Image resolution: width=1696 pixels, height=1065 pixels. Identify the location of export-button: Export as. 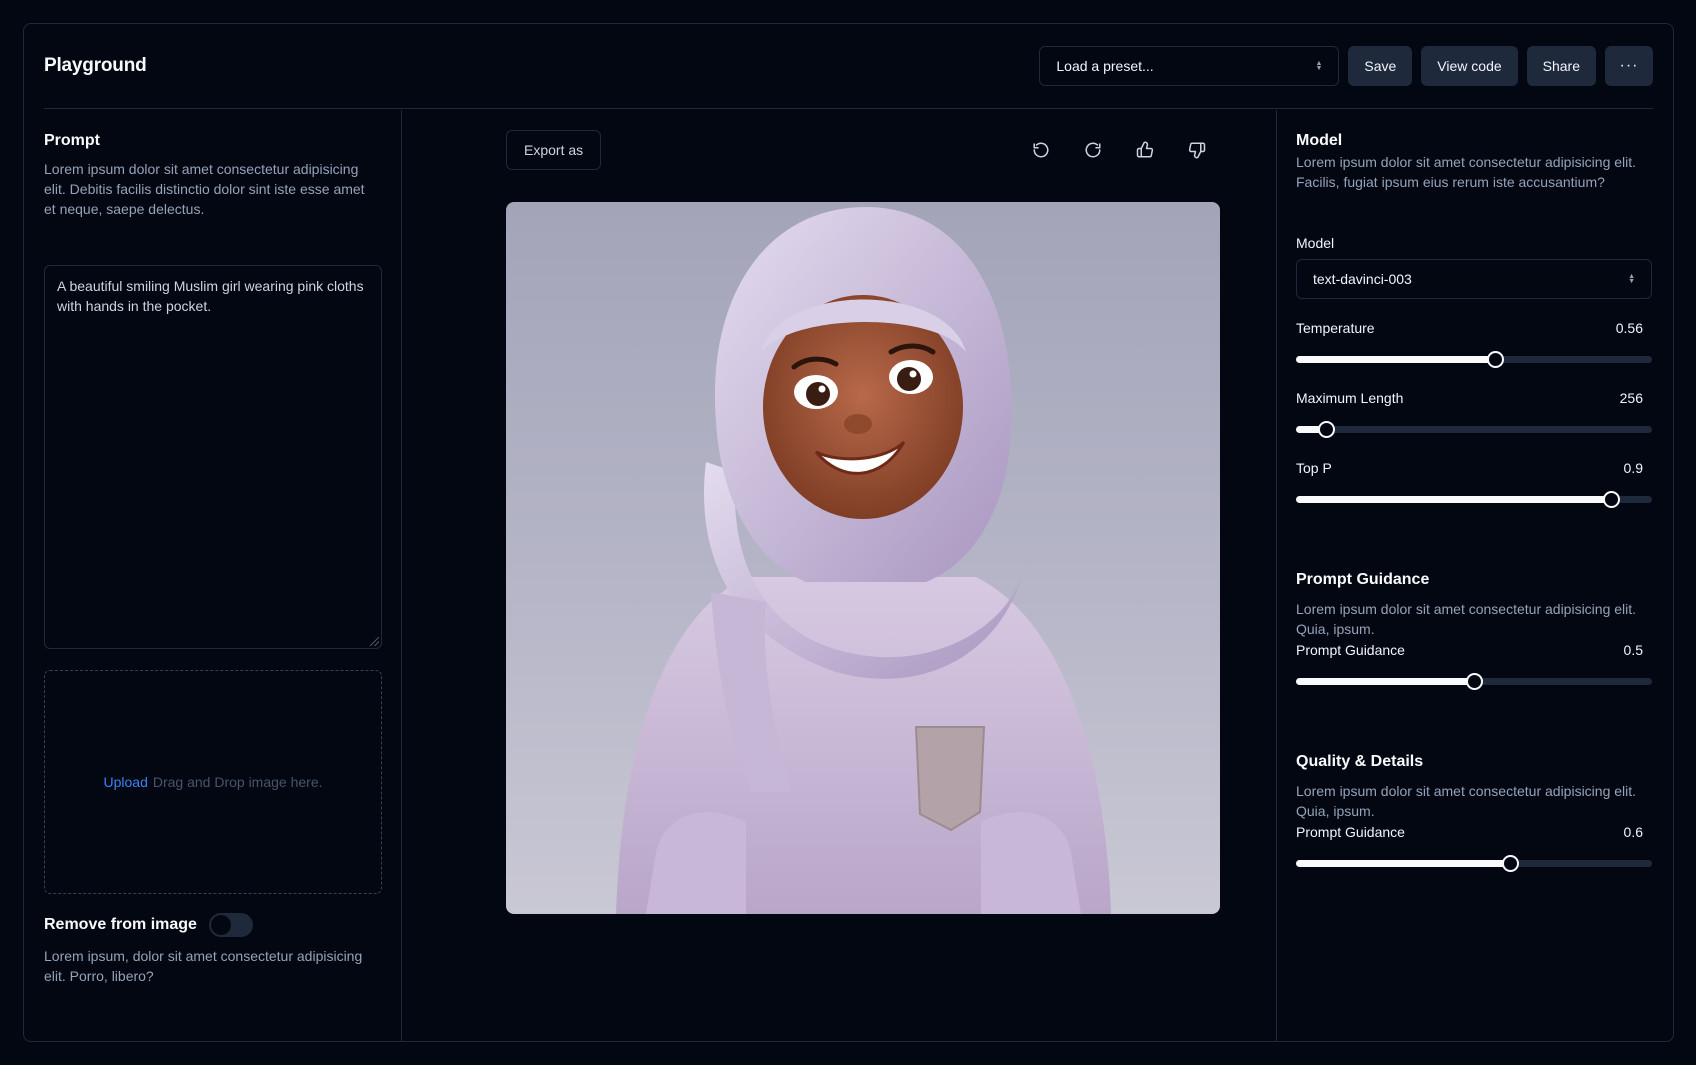
(554, 150).